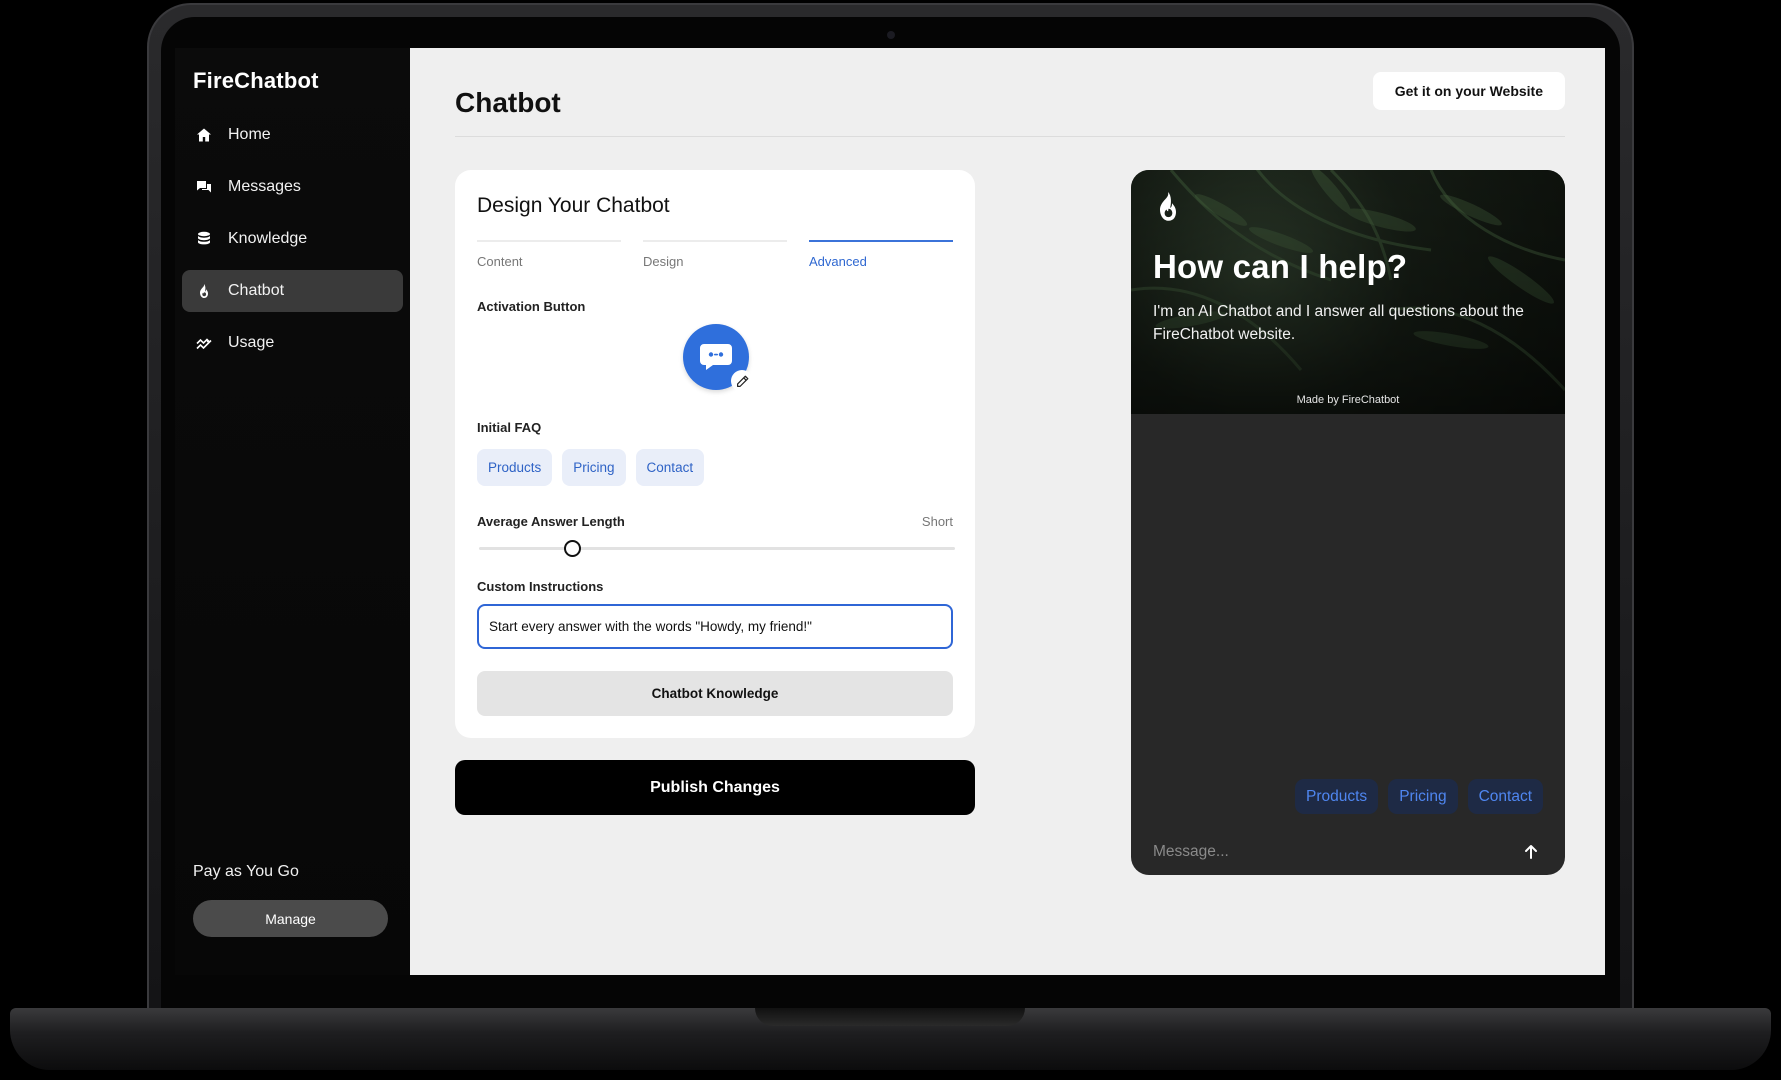 The width and height of the screenshot is (1781, 1080). Describe the element at coordinates (573, 205) in the screenshot. I see `card-title: Design Your Chatbot` at that location.